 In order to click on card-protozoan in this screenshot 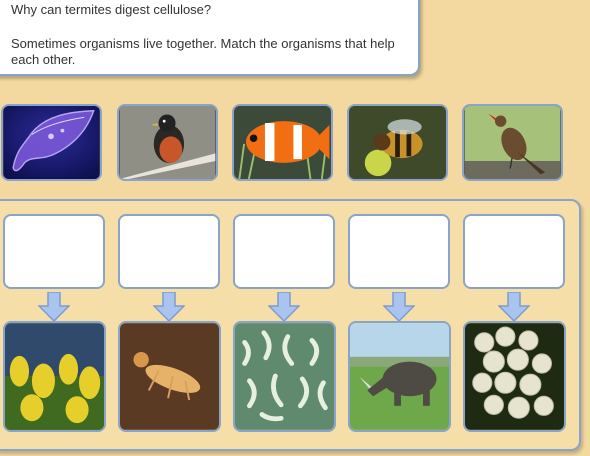, I will do `click(51, 142)`.